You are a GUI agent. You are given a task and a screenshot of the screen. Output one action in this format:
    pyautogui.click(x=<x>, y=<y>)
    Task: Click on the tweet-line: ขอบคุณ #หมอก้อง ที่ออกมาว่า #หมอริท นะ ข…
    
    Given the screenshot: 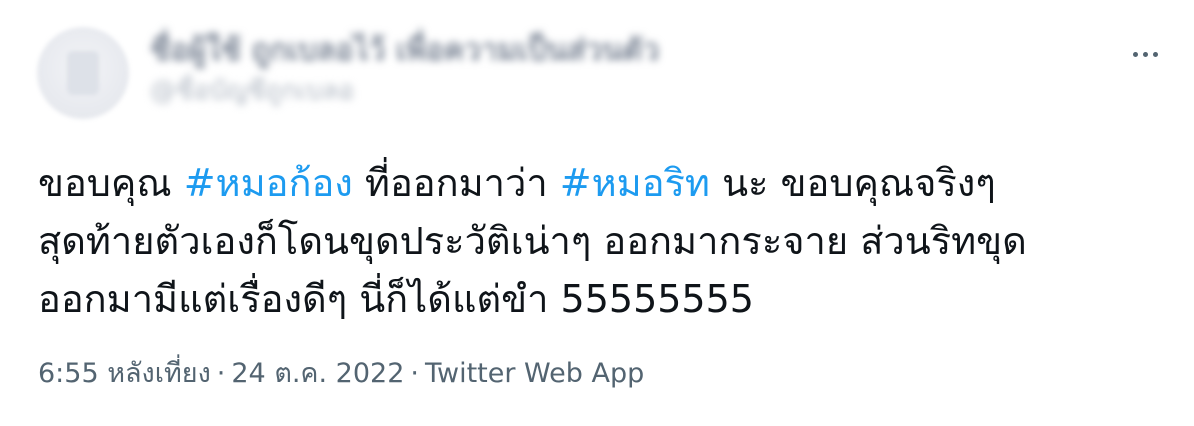 What is the action you would take?
    pyautogui.click(x=603, y=183)
    